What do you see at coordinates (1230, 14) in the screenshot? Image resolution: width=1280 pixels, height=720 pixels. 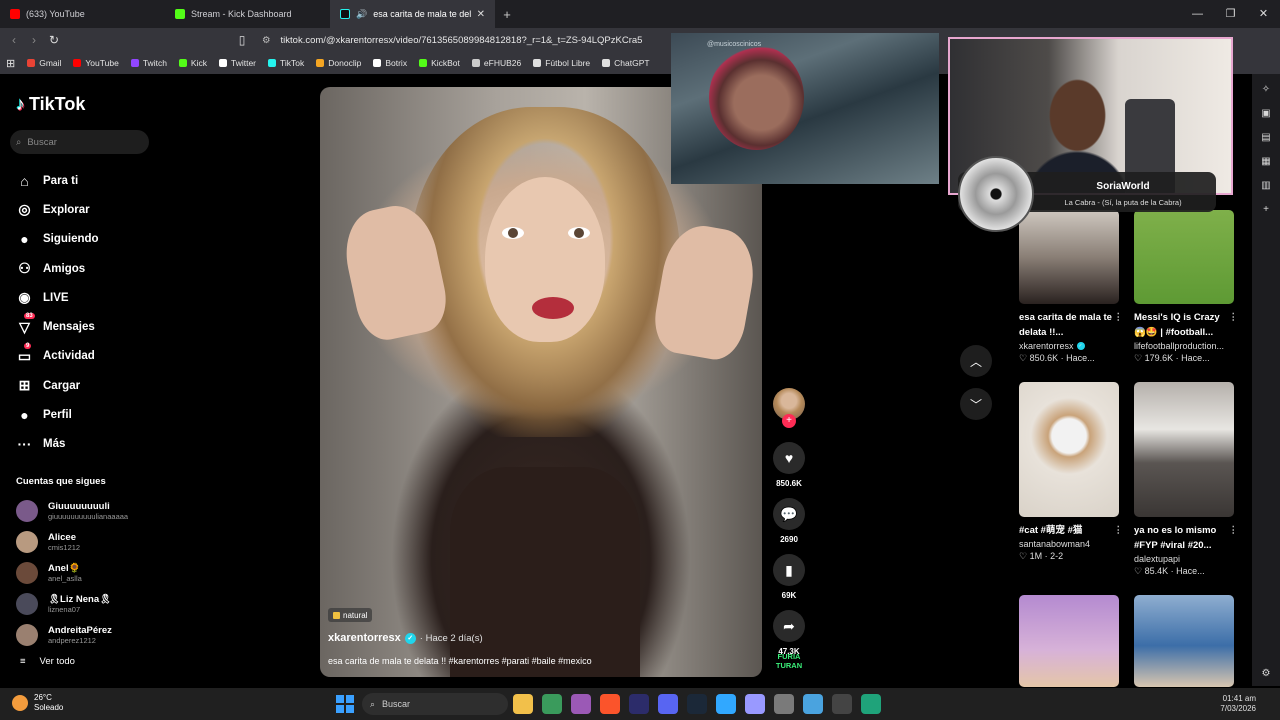 I see `maximize-button: ❐` at bounding box center [1230, 14].